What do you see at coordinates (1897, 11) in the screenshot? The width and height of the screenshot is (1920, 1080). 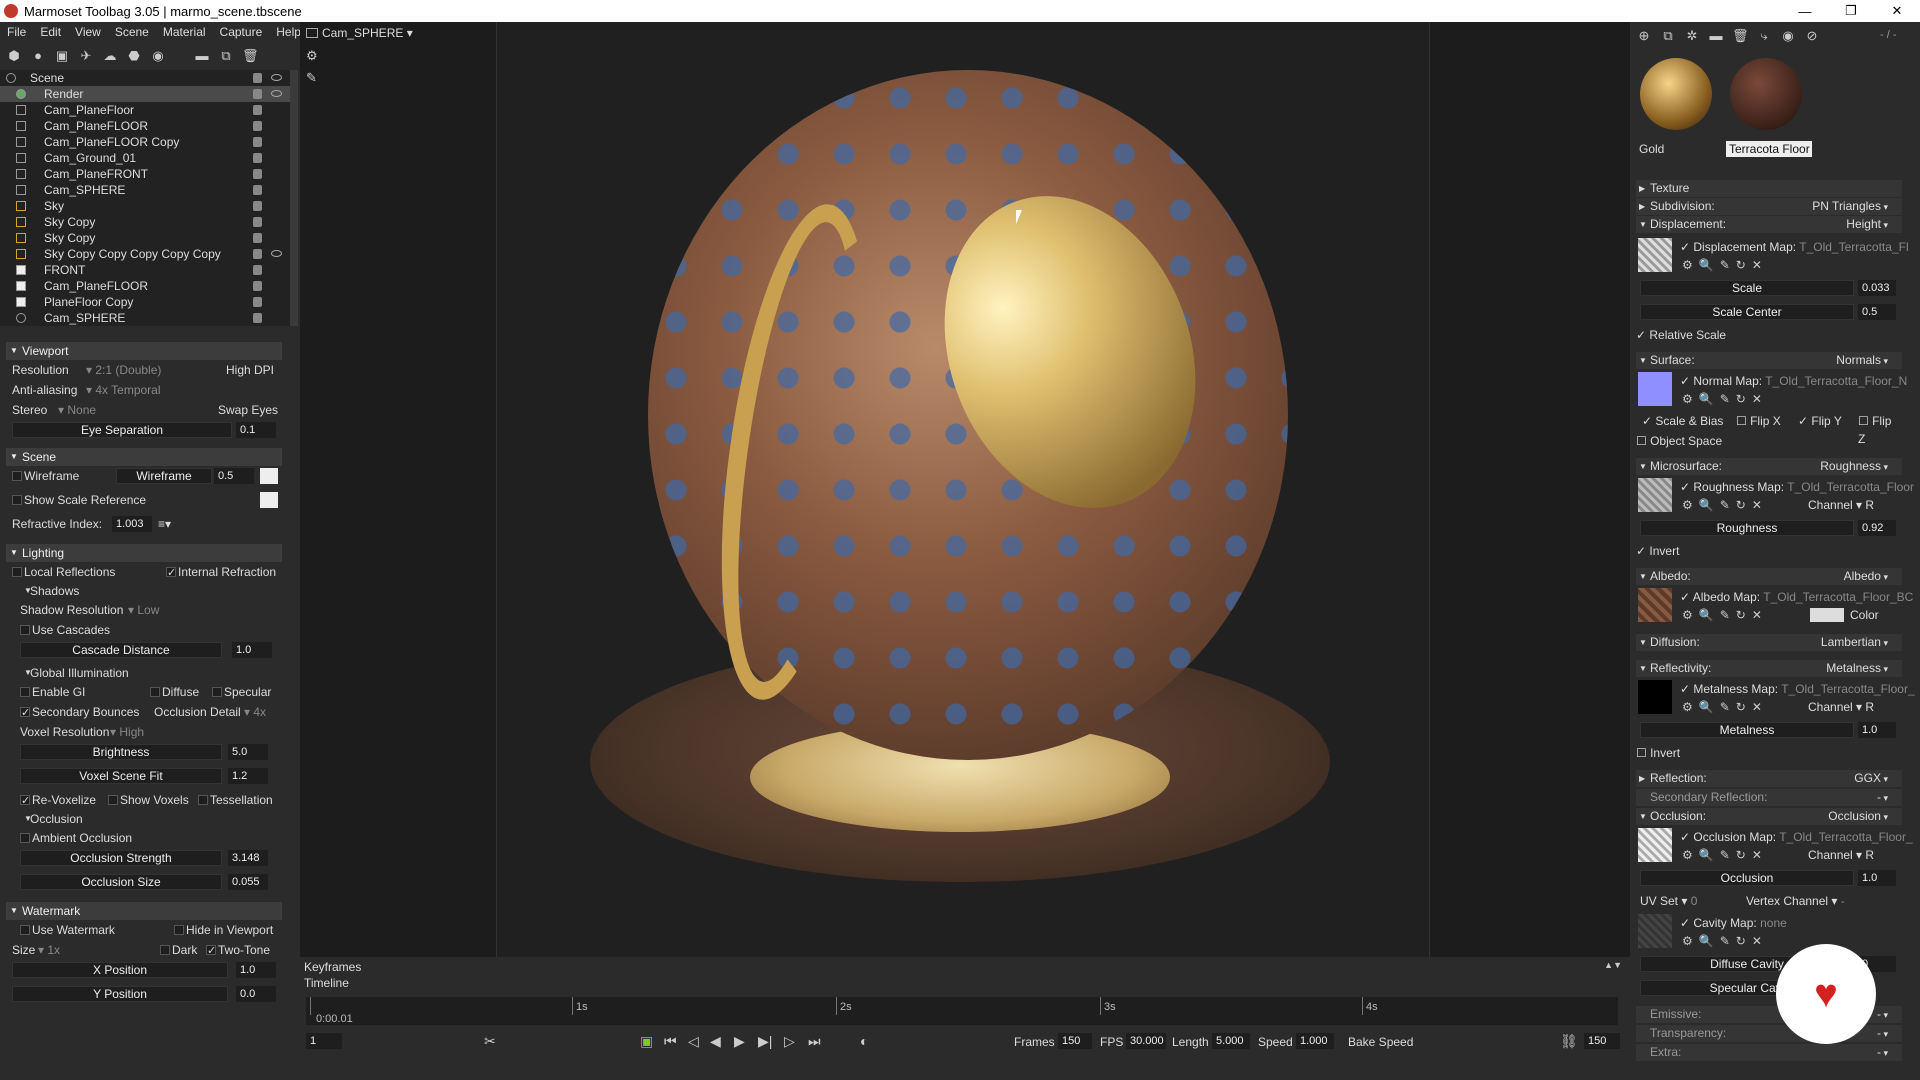 I see `close-button: ✕` at bounding box center [1897, 11].